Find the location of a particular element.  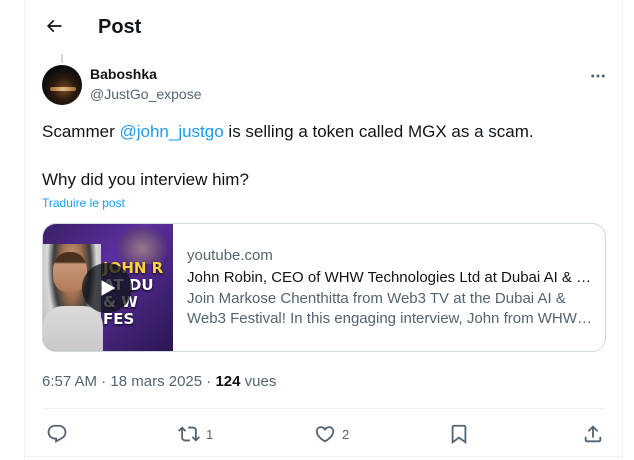

repost-count: 1 is located at coordinates (210, 434).